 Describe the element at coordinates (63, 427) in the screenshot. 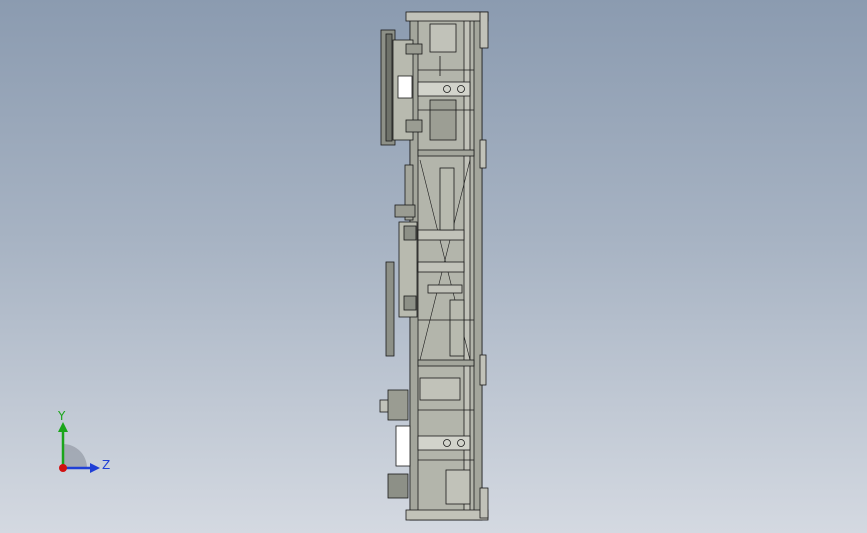

I see `y-axis-arrow-icon` at that location.